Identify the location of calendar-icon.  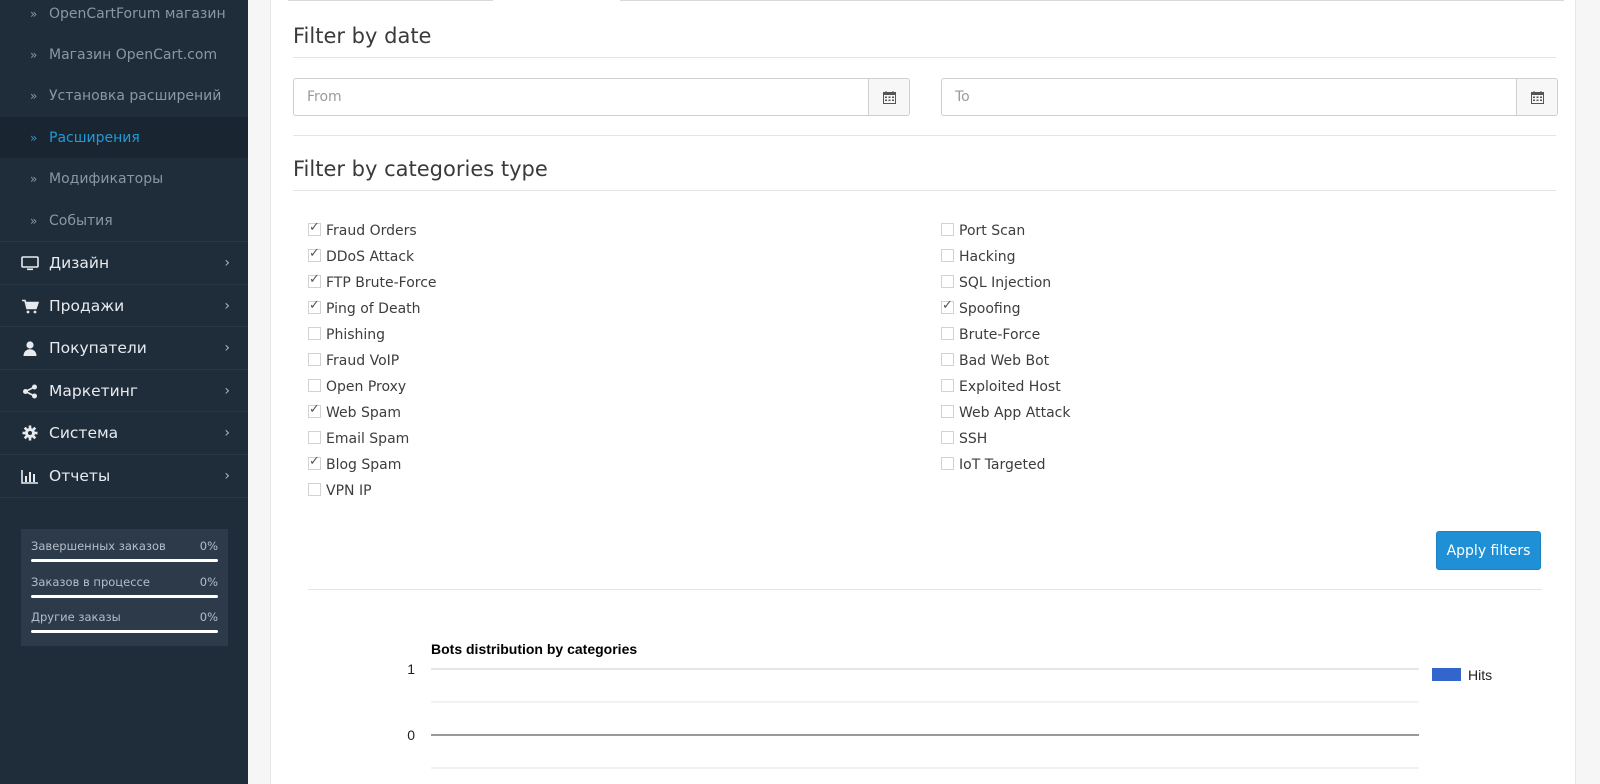
(889, 97).